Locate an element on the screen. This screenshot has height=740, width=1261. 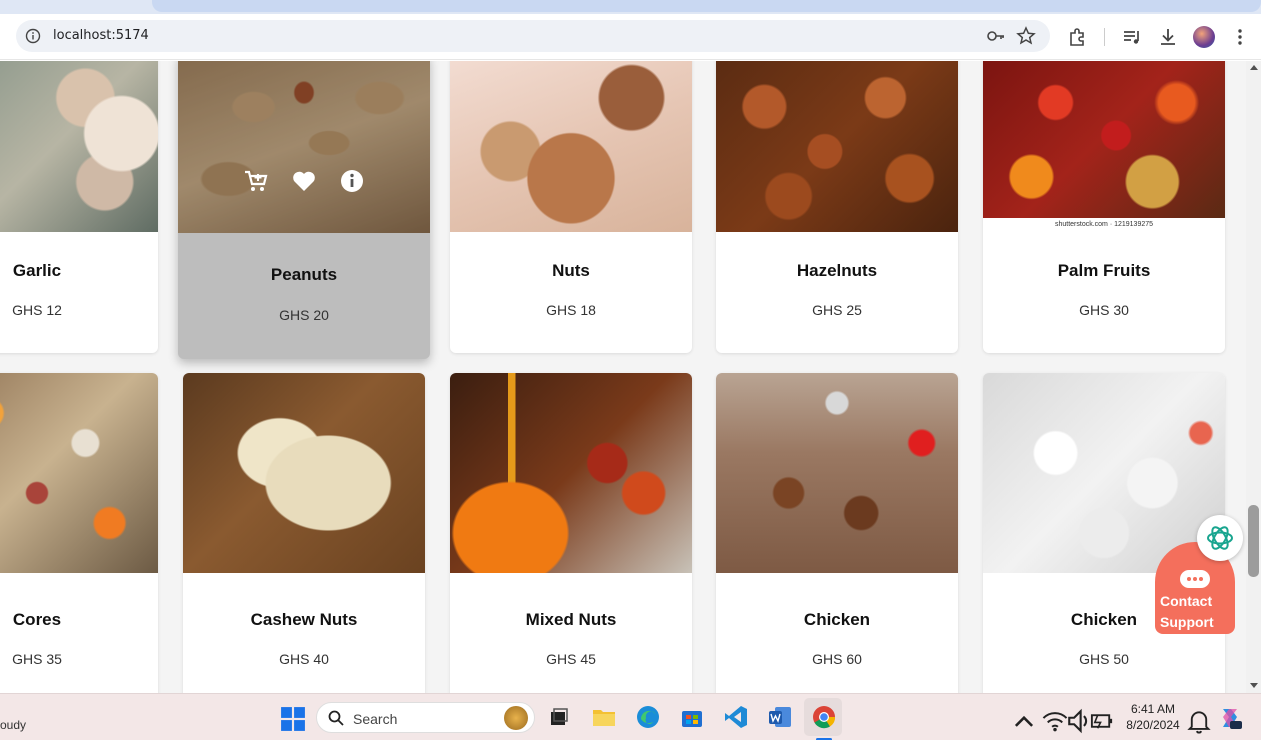
page-scrollbar is located at coordinates (1253, 377).